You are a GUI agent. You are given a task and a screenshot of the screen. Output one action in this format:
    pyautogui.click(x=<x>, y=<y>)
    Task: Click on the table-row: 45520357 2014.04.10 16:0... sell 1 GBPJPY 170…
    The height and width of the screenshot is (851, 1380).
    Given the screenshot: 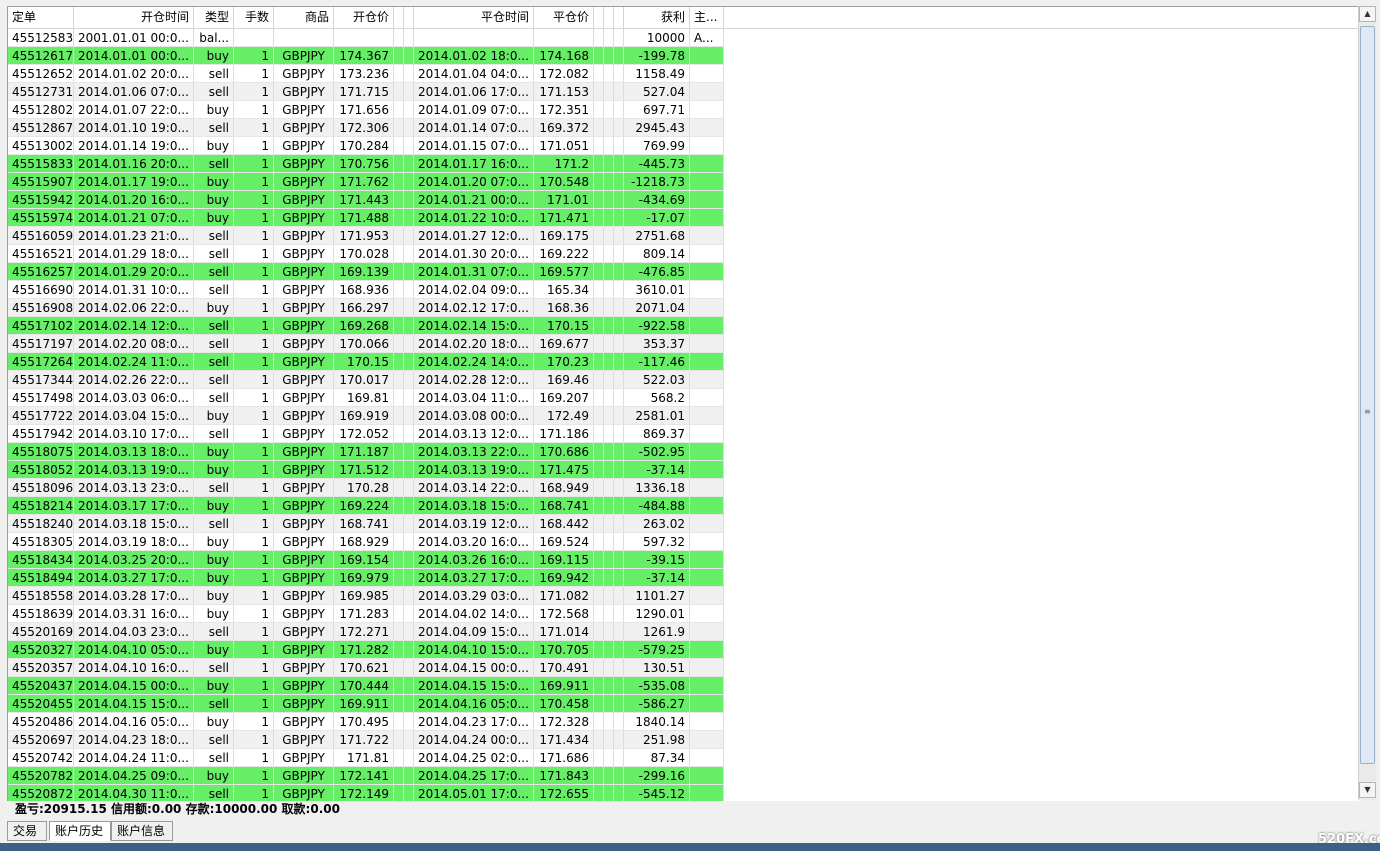 What is the action you would take?
    pyautogui.click(x=366, y=668)
    